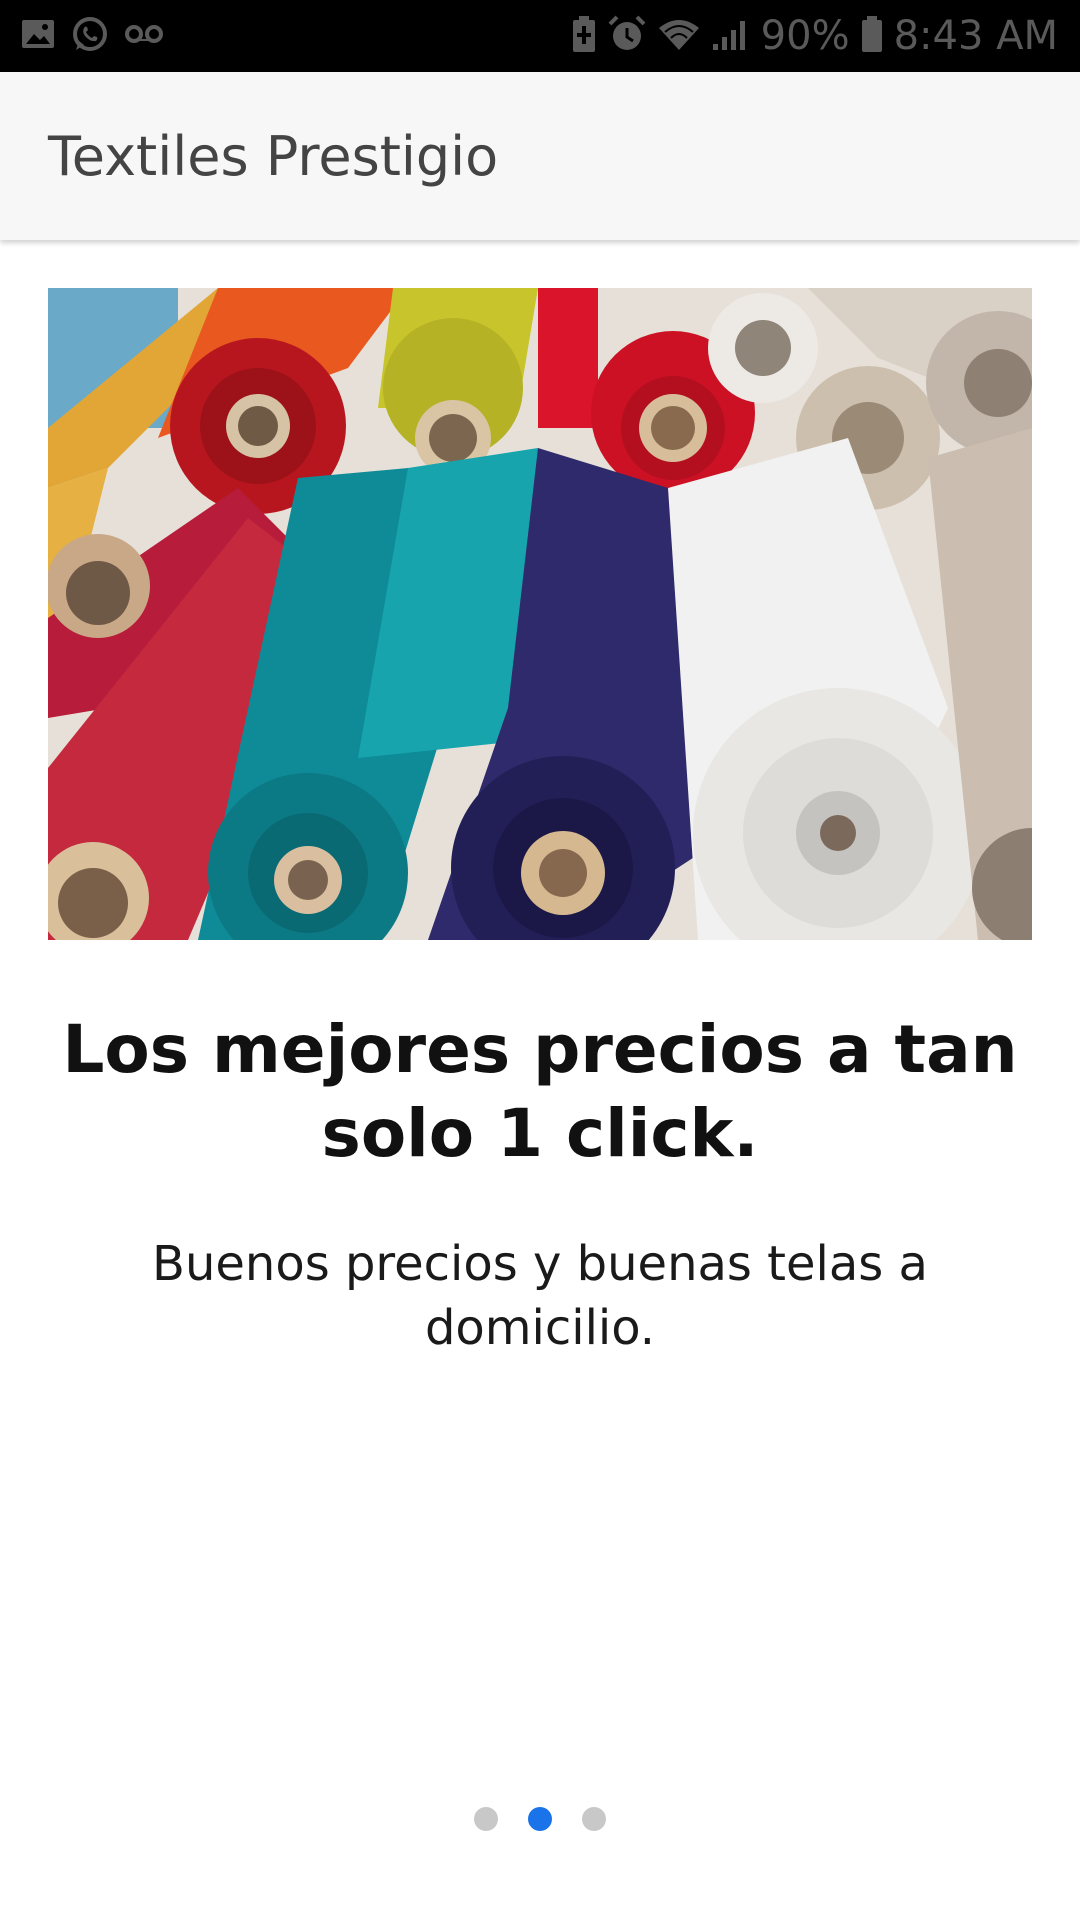 The image size is (1080, 1920). I want to click on voicemail-icon, so click(144, 36).